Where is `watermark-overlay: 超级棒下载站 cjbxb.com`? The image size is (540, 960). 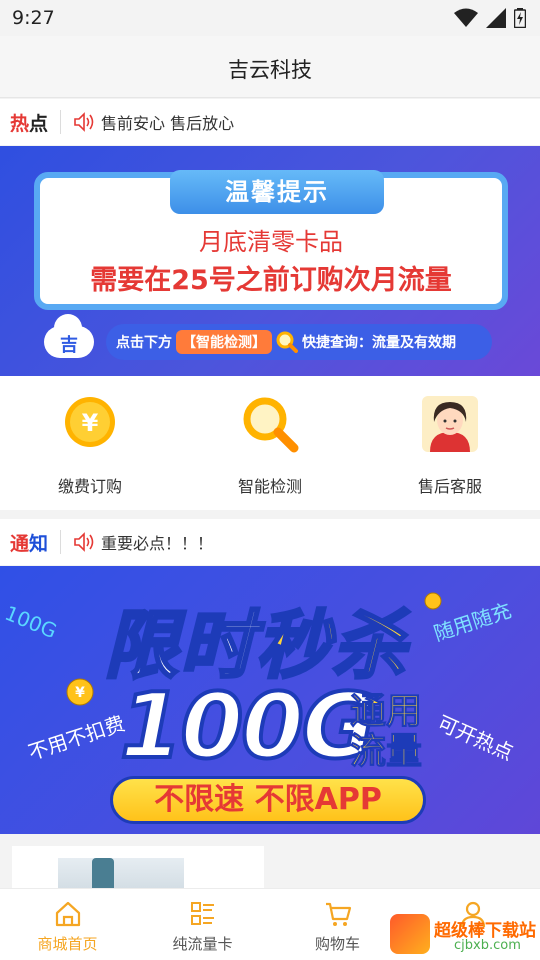
watermark-overlay: 超级棒下载站 cjbxb.com is located at coordinates (465, 936).